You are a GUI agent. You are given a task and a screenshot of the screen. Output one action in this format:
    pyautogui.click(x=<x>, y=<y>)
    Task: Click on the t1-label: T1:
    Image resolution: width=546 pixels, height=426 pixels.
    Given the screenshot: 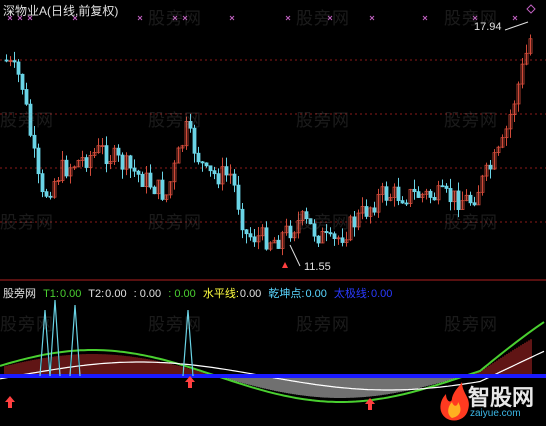 What is the action you would take?
    pyautogui.click(x=51, y=294)
    